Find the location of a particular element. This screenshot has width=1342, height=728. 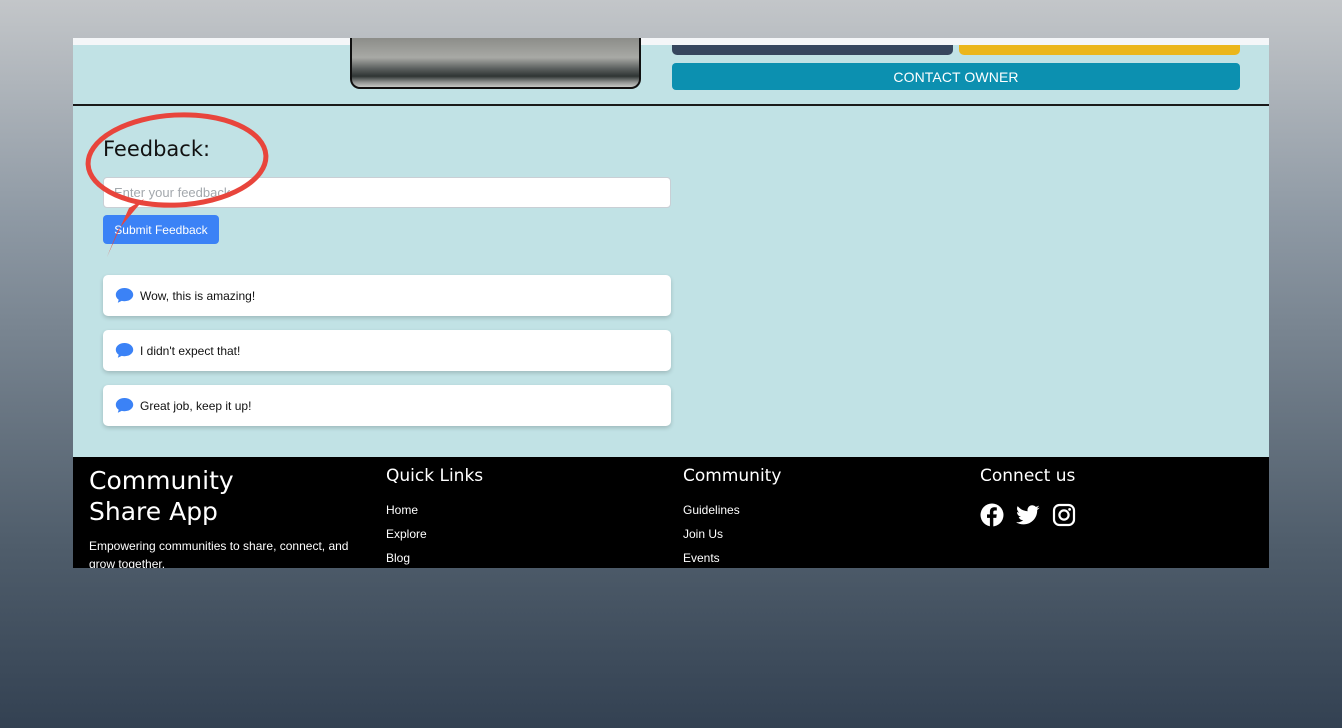

top-edge is located at coordinates (671, 41).